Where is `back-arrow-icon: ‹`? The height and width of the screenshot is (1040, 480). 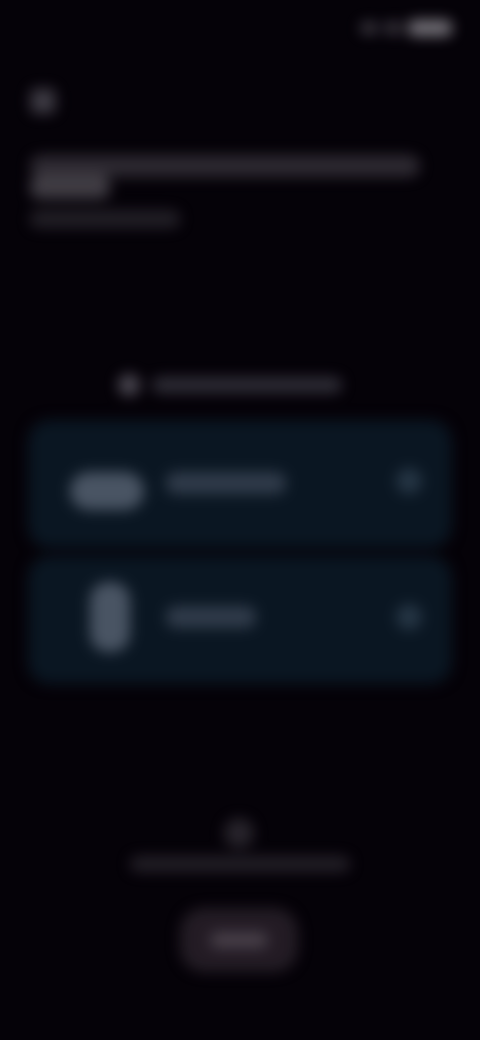
back-arrow-icon: ‹ is located at coordinates (43, 101).